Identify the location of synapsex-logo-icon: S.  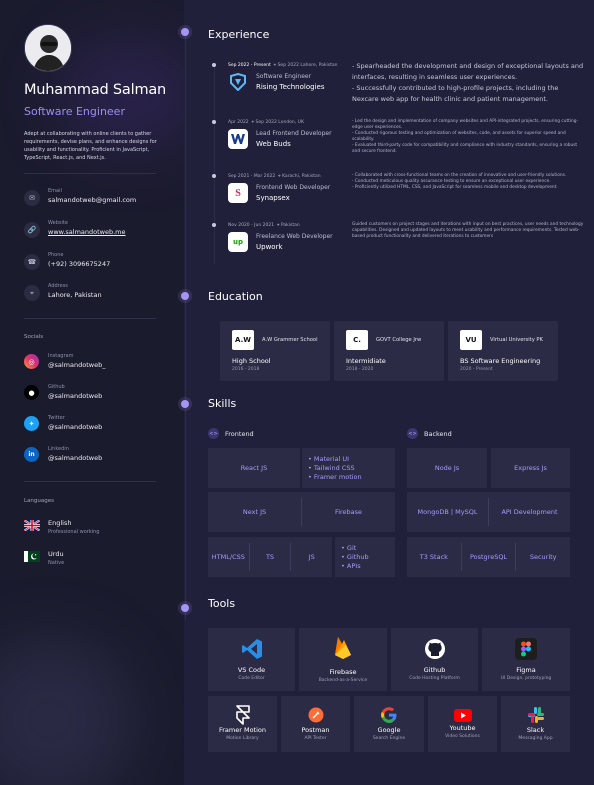
(238, 193).